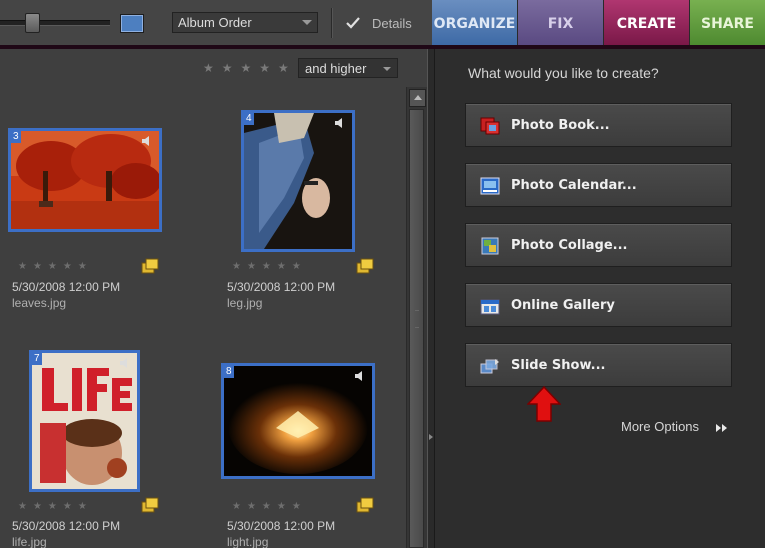 The image size is (765, 548). Describe the element at coordinates (722, 428) in the screenshot. I see `double-chevron-right-icon` at that location.